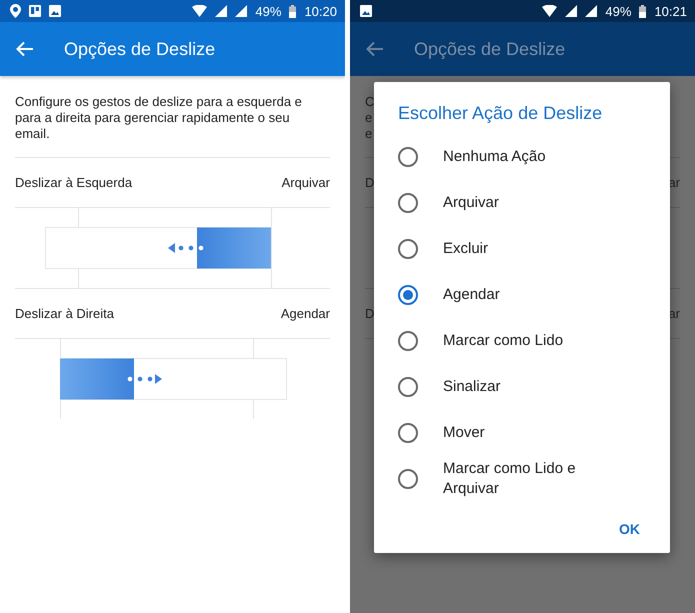 Image resolution: width=695 pixels, height=613 pixels. What do you see at coordinates (73, 182) in the screenshot?
I see `swipe-setting-label: Deslizar à Esquerda` at bounding box center [73, 182].